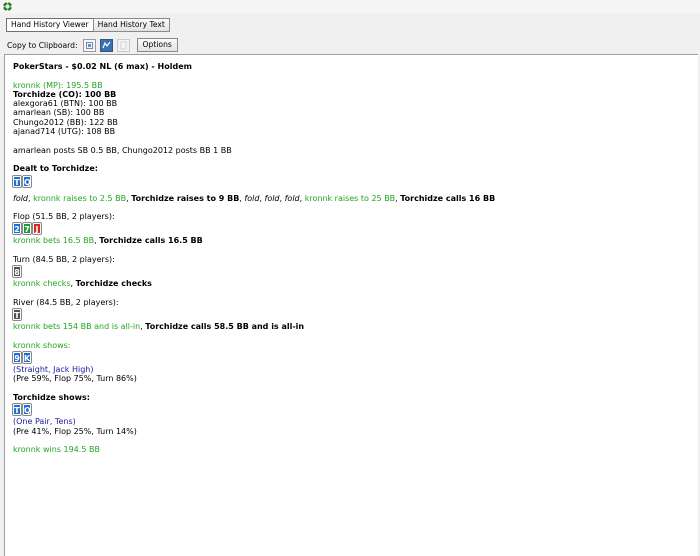 The image size is (700, 556). Describe the element at coordinates (106, 45) in the screenshot. I see `copy-forum-icon` at that location.